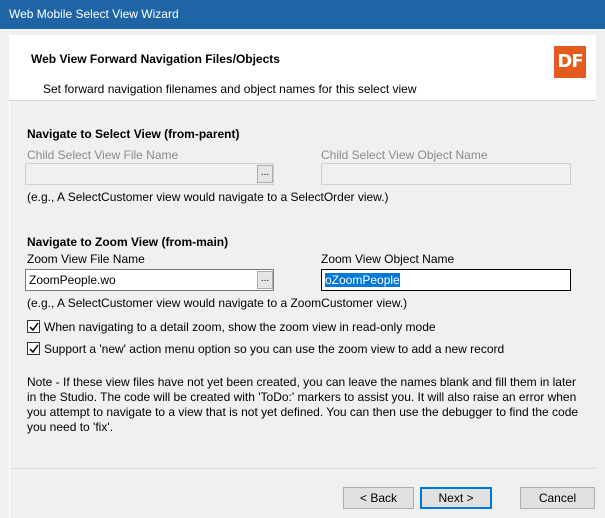 This screenshot has height=518, width=605. I want to click on child-select-file-field, so click(149, 174).